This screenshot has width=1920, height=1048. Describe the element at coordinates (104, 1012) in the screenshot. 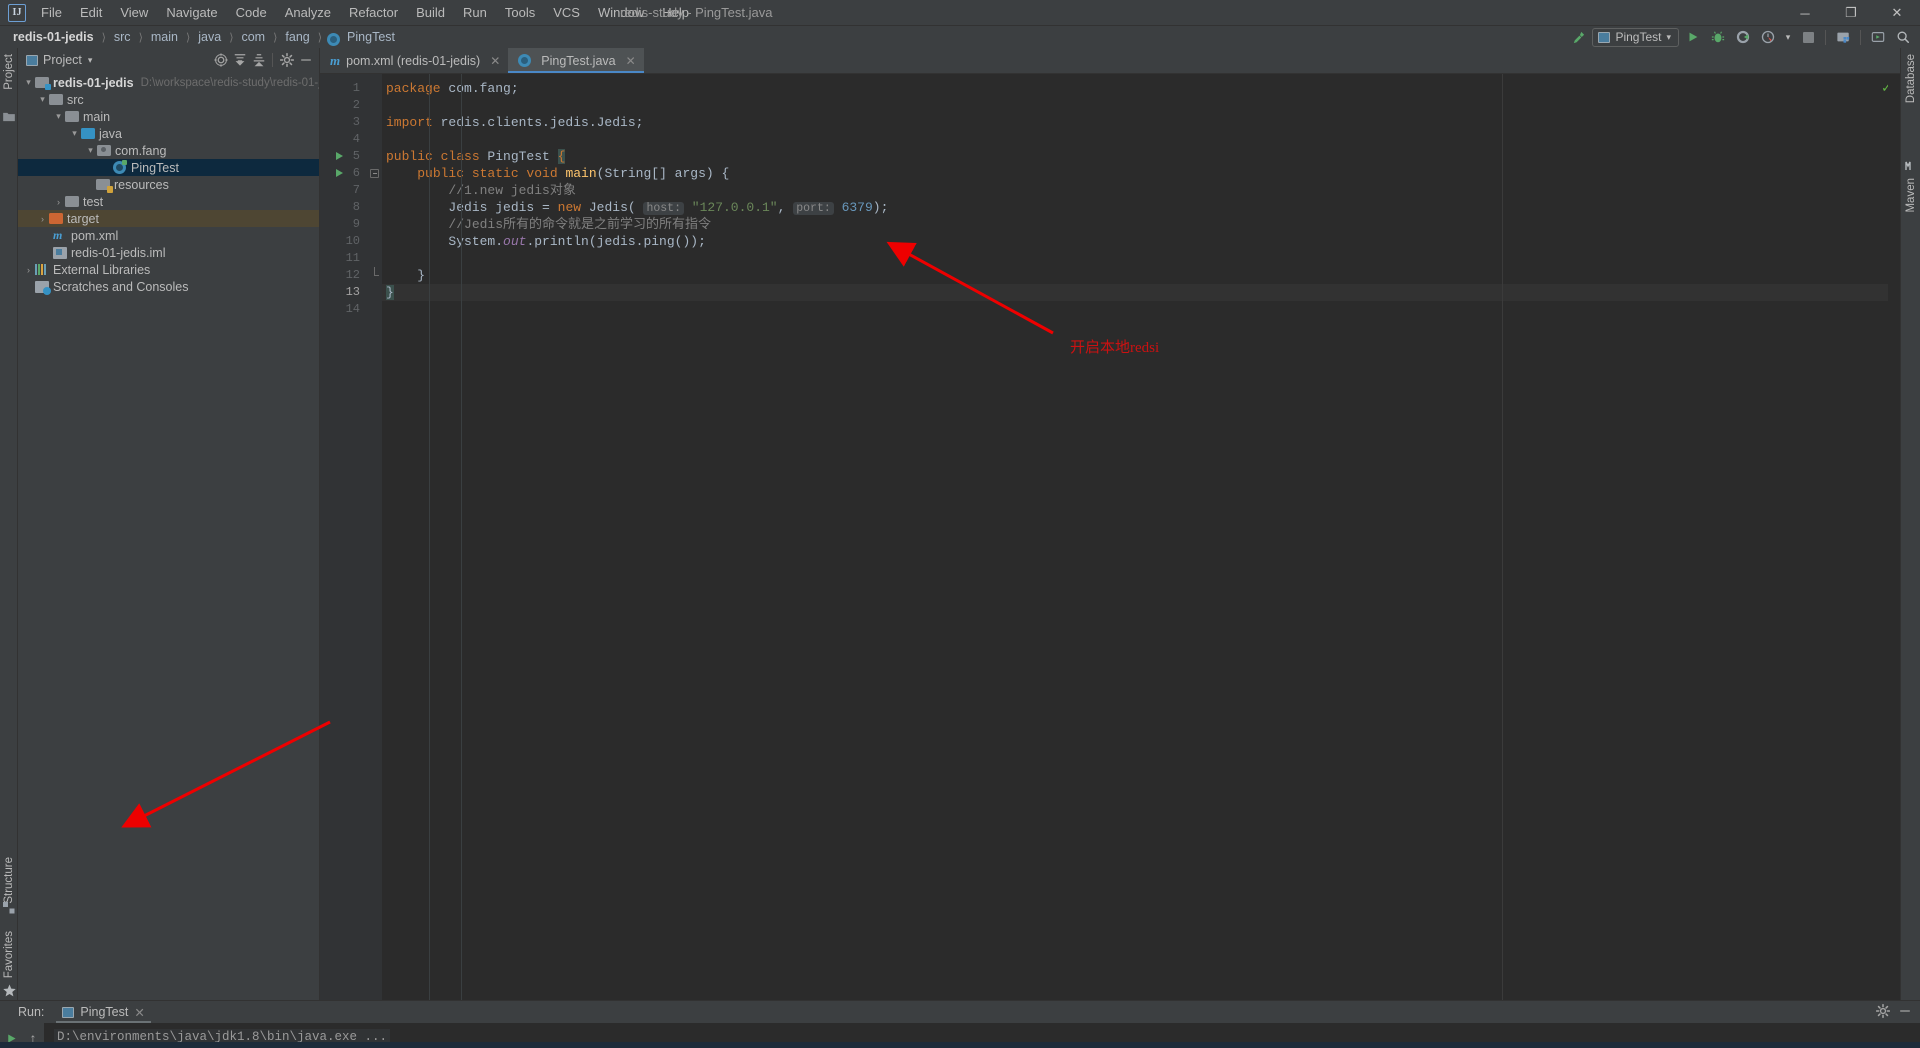

I see `run-tab-pingtest: PingTest ✕` at that location.